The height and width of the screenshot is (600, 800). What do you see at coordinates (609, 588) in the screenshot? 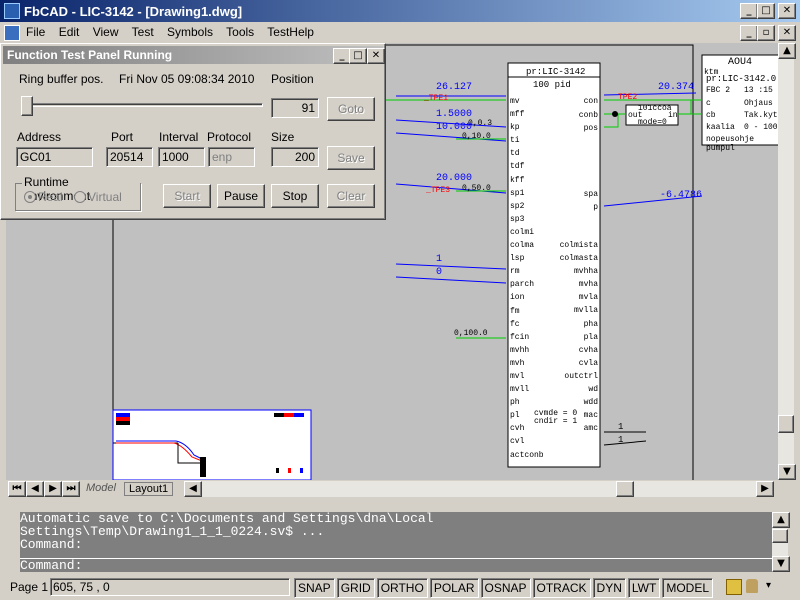
I see `status-toggle-dyn: DYN` at bounding box center [609, 588].